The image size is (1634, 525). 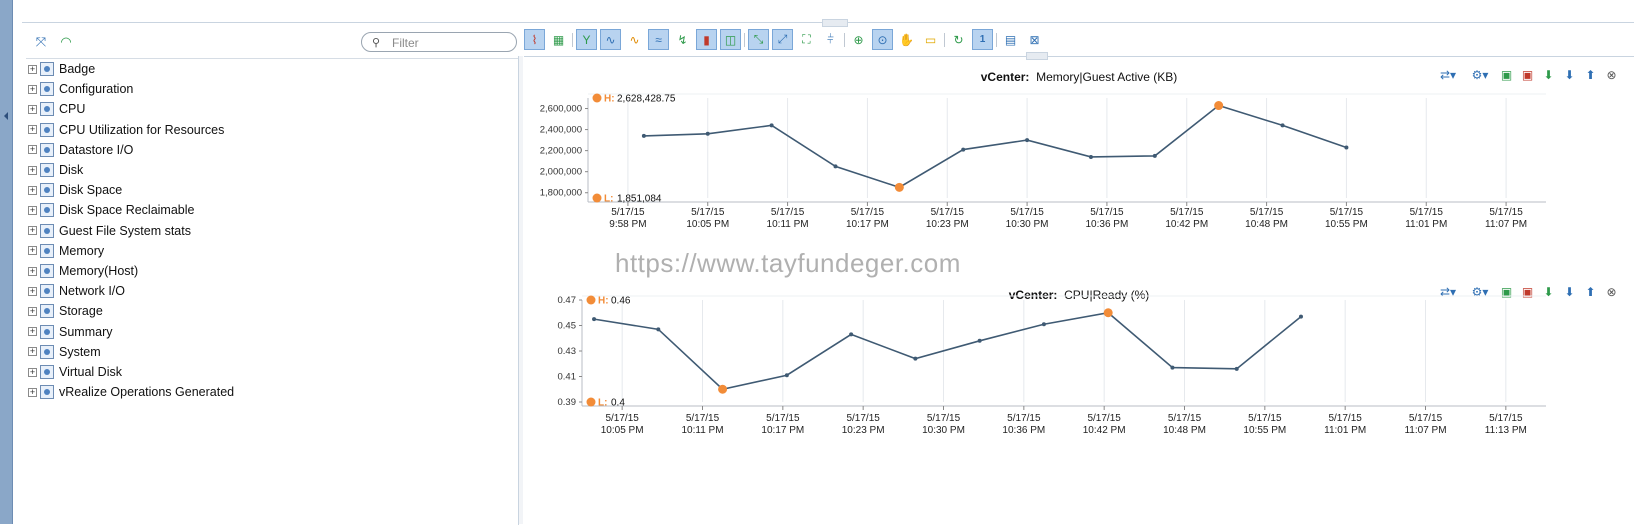 What do you see at coordinates (6, 116) in the screenshot?
I see `collapse-arrow-icon` at bounding box center [6, 116].